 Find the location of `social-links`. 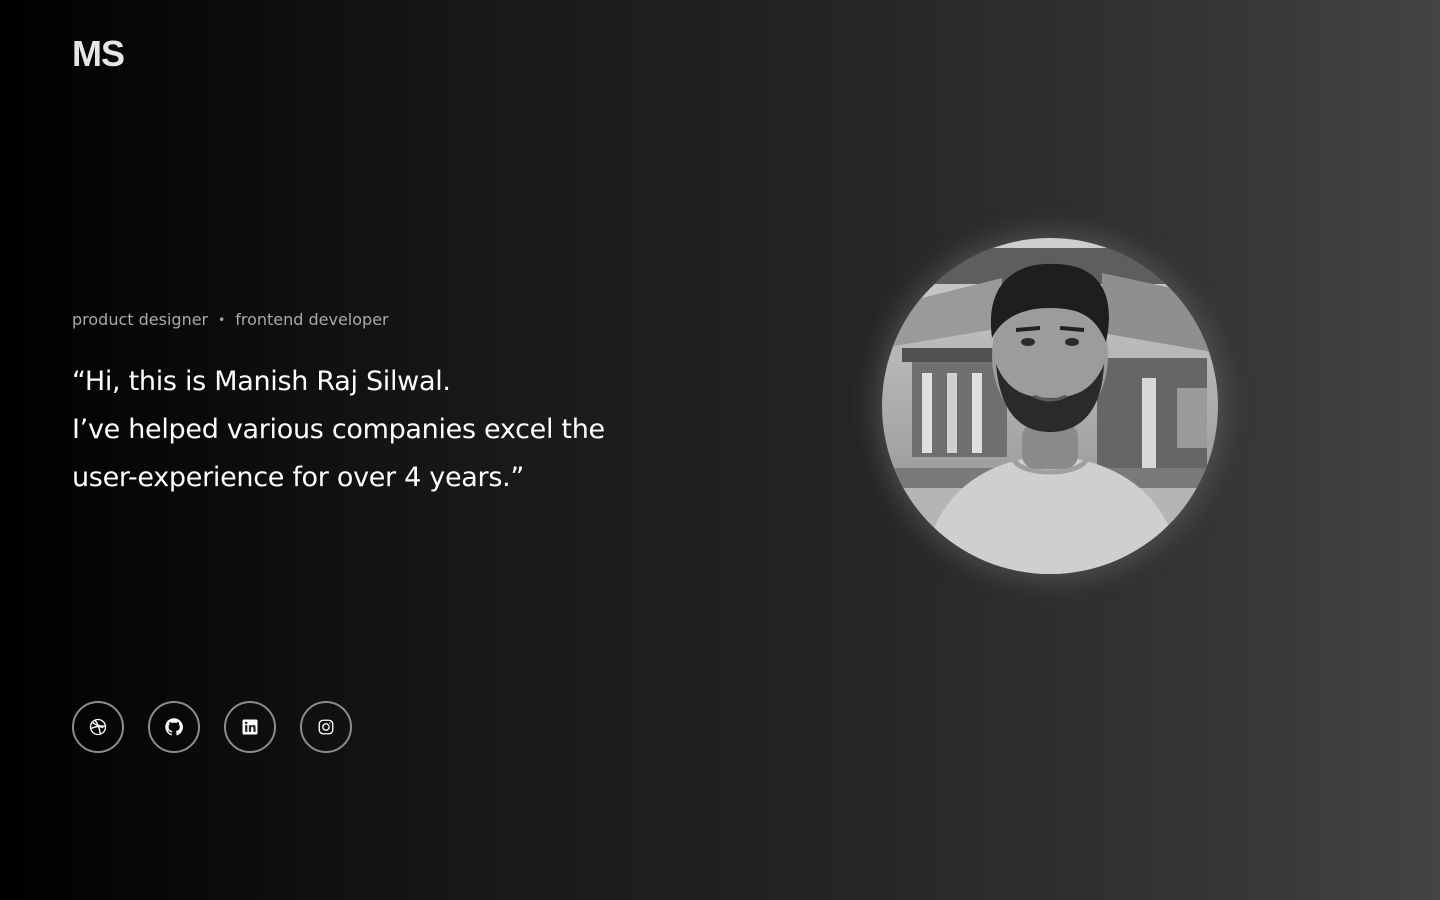

social-links is located at coordinates (212, 727).